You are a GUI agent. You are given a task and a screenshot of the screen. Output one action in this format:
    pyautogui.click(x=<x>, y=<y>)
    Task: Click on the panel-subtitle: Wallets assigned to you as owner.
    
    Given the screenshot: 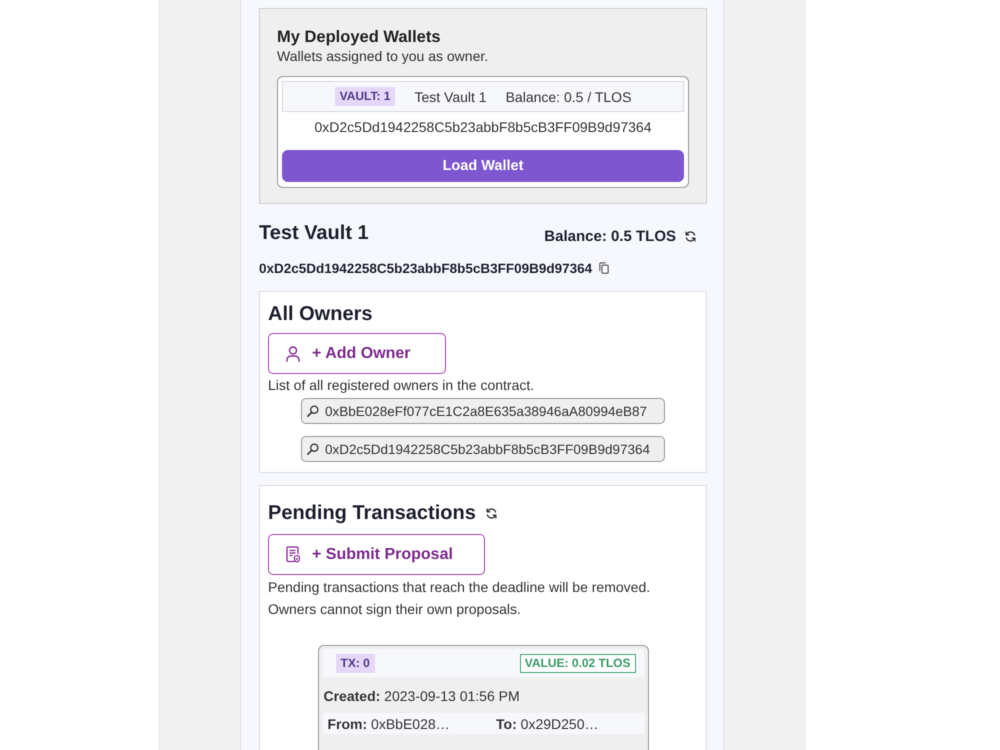 What is the action you would take?
    pyautogui.click(x=383, y=56)
    